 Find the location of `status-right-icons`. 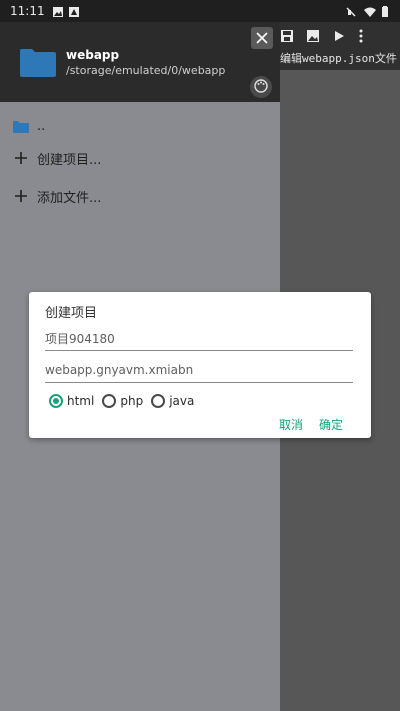

status-right-icons is located at coordinates (369, 11).